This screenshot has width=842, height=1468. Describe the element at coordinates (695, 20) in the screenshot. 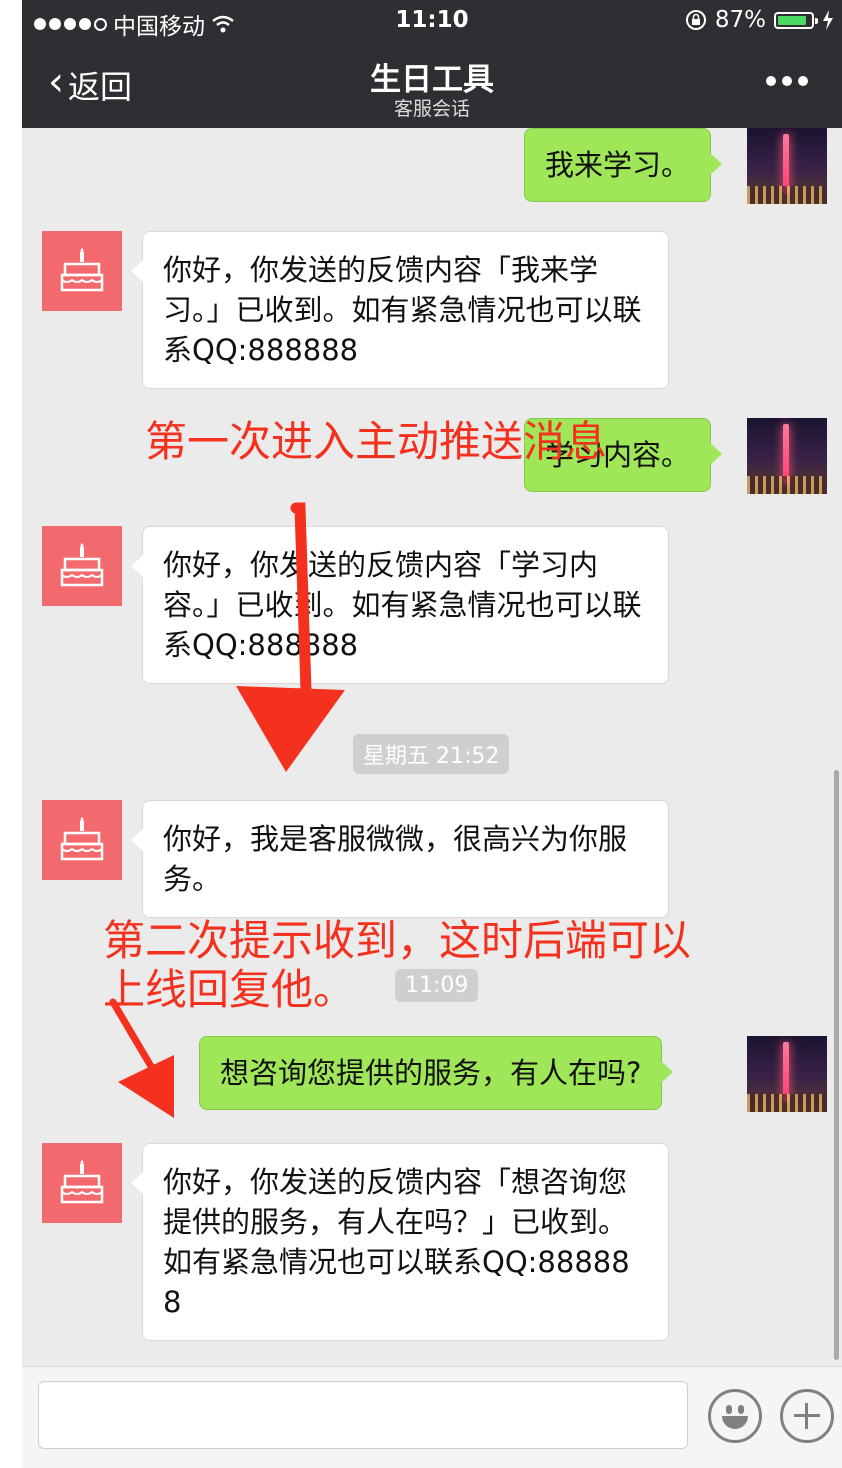

I see `orientation-lock-icon` at that location.